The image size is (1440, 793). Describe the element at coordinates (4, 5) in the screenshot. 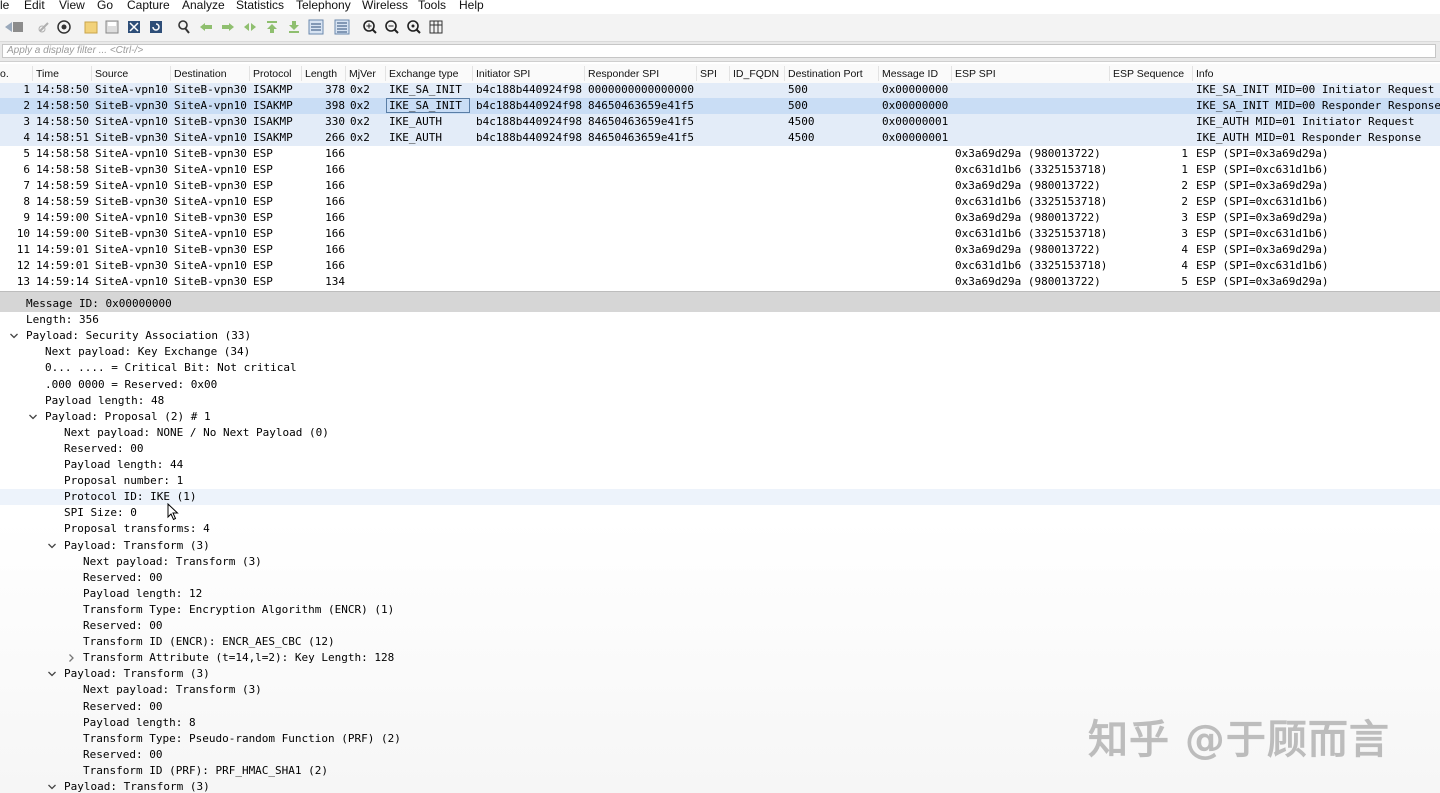

I see `menu-item-le: le` at that location.